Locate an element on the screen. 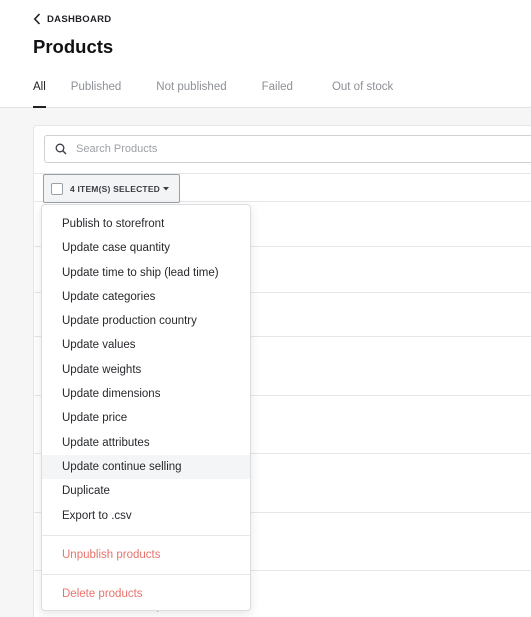 This screenshot has width=531, height=617. back-to-dashboard-link: DASHBOARD is located at coordinates (72, 19).